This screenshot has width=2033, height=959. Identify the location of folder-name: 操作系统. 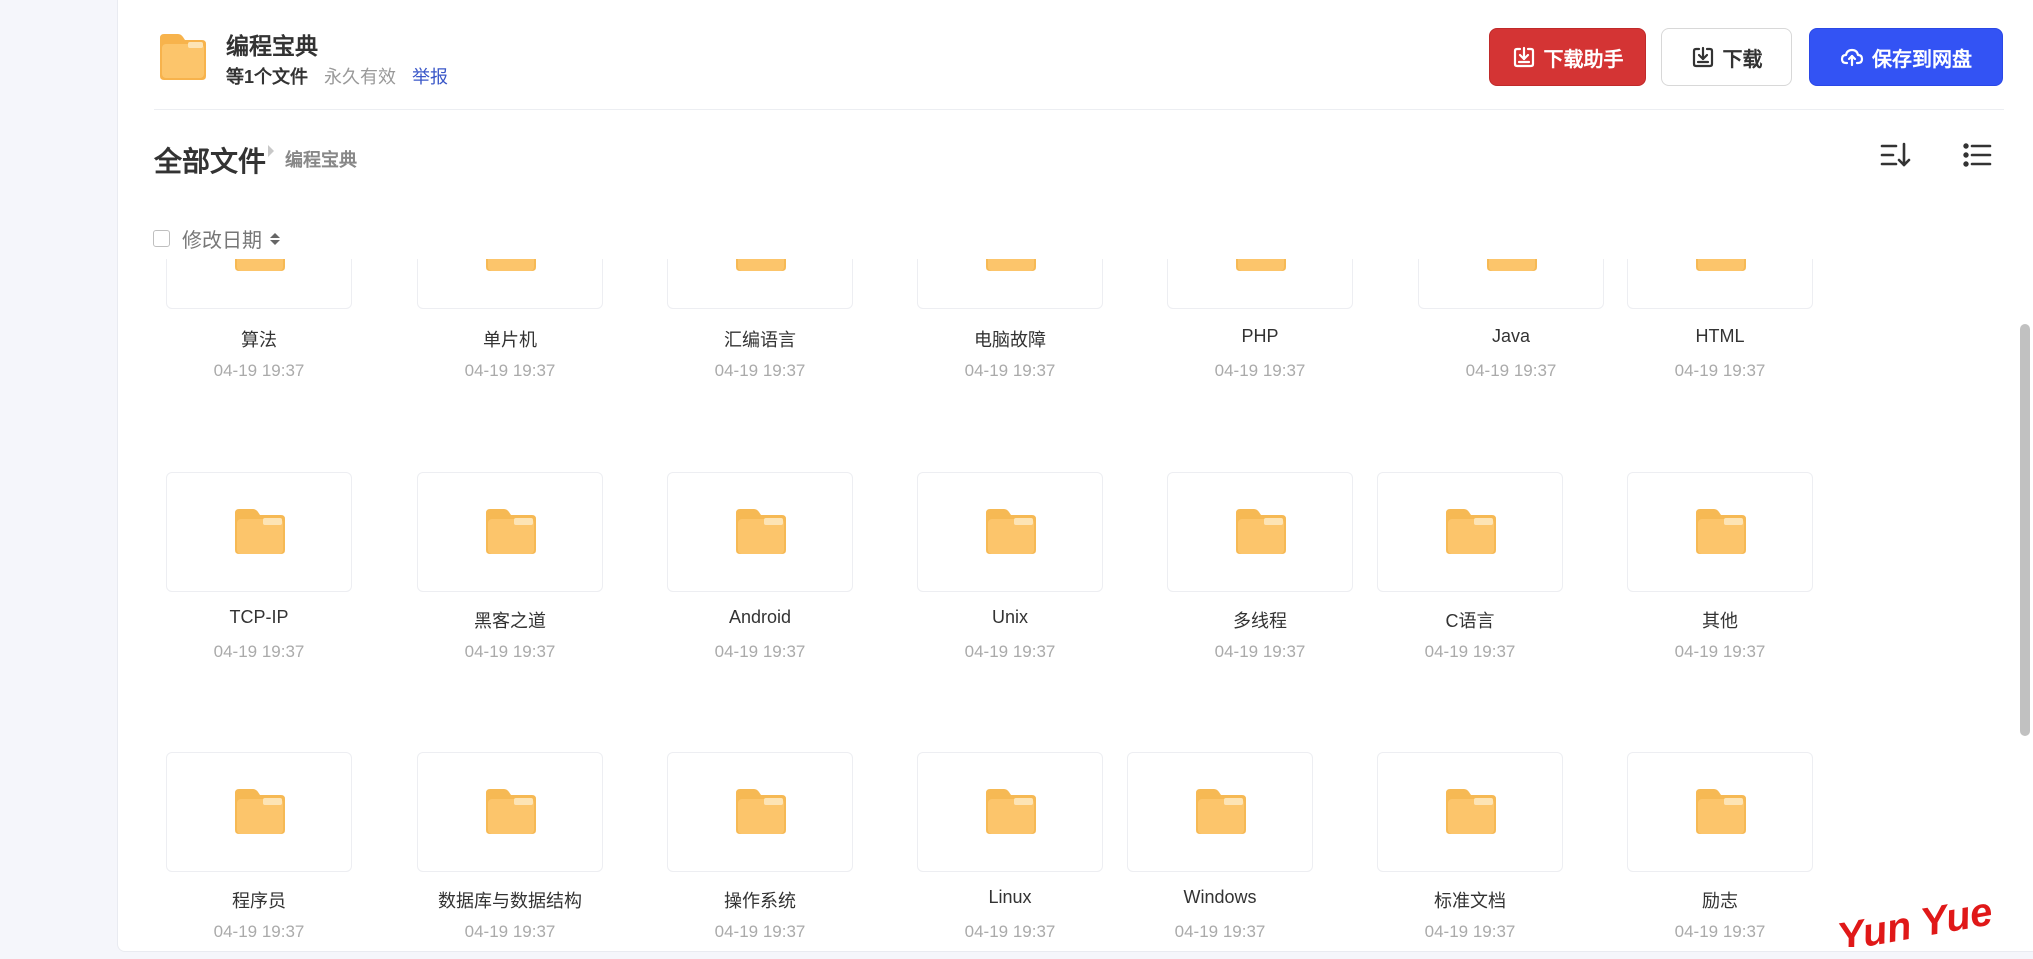
(760, 900).